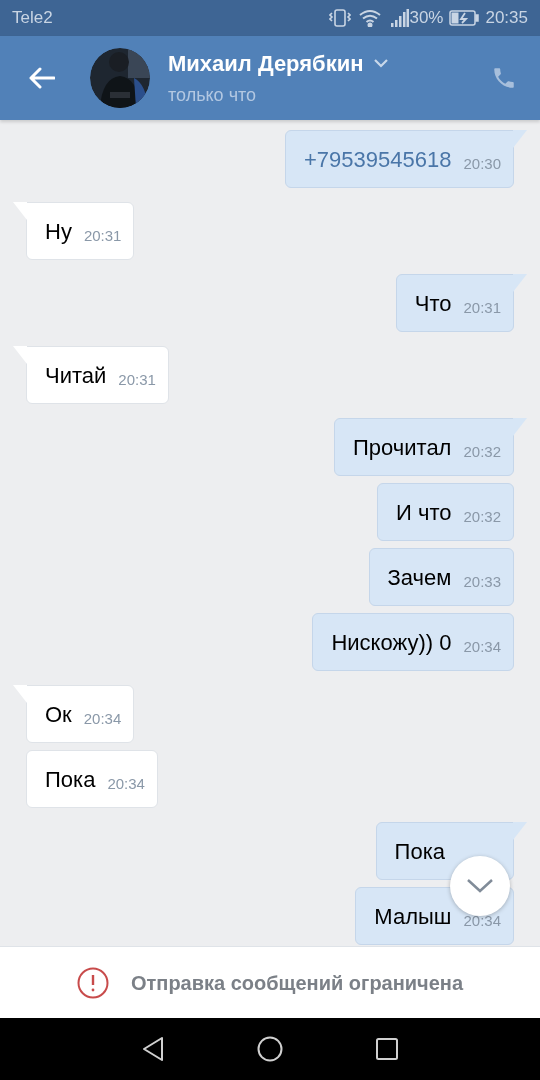 The height and width of the screenshot is (1080, 540). Describe the element at coordinates (58, 231) in the screenshot. I see `message-text: Ну` at that location.